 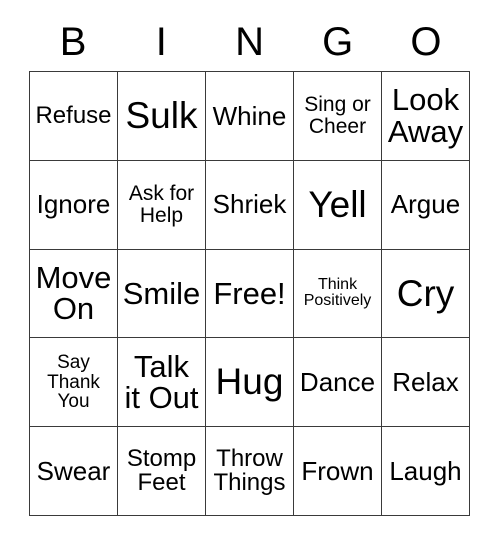 I want to click on bingo-cell-o4: Relax, so click(x=426, y=383).